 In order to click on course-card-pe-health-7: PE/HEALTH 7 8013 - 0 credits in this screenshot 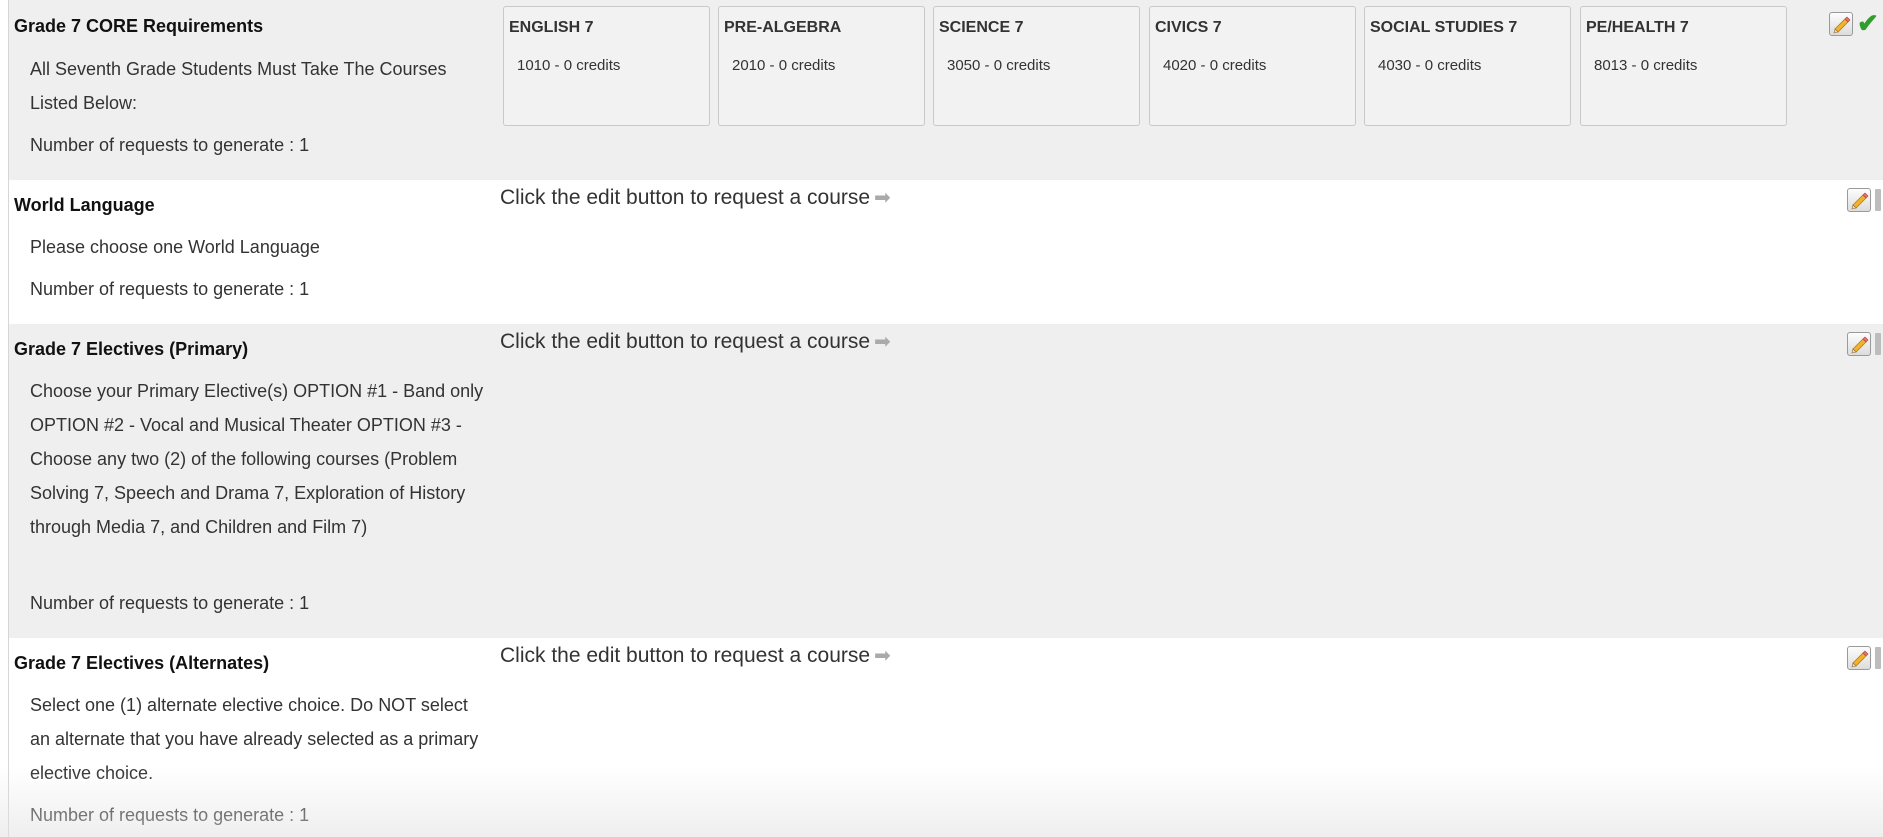, I will do `click(1683, 66)`.